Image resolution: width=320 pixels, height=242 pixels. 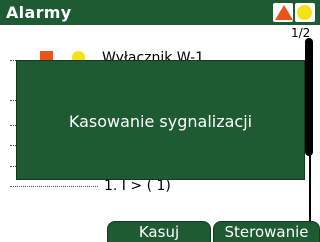 I want to click on warning-triangle-icon, so click(x=284, y=12).